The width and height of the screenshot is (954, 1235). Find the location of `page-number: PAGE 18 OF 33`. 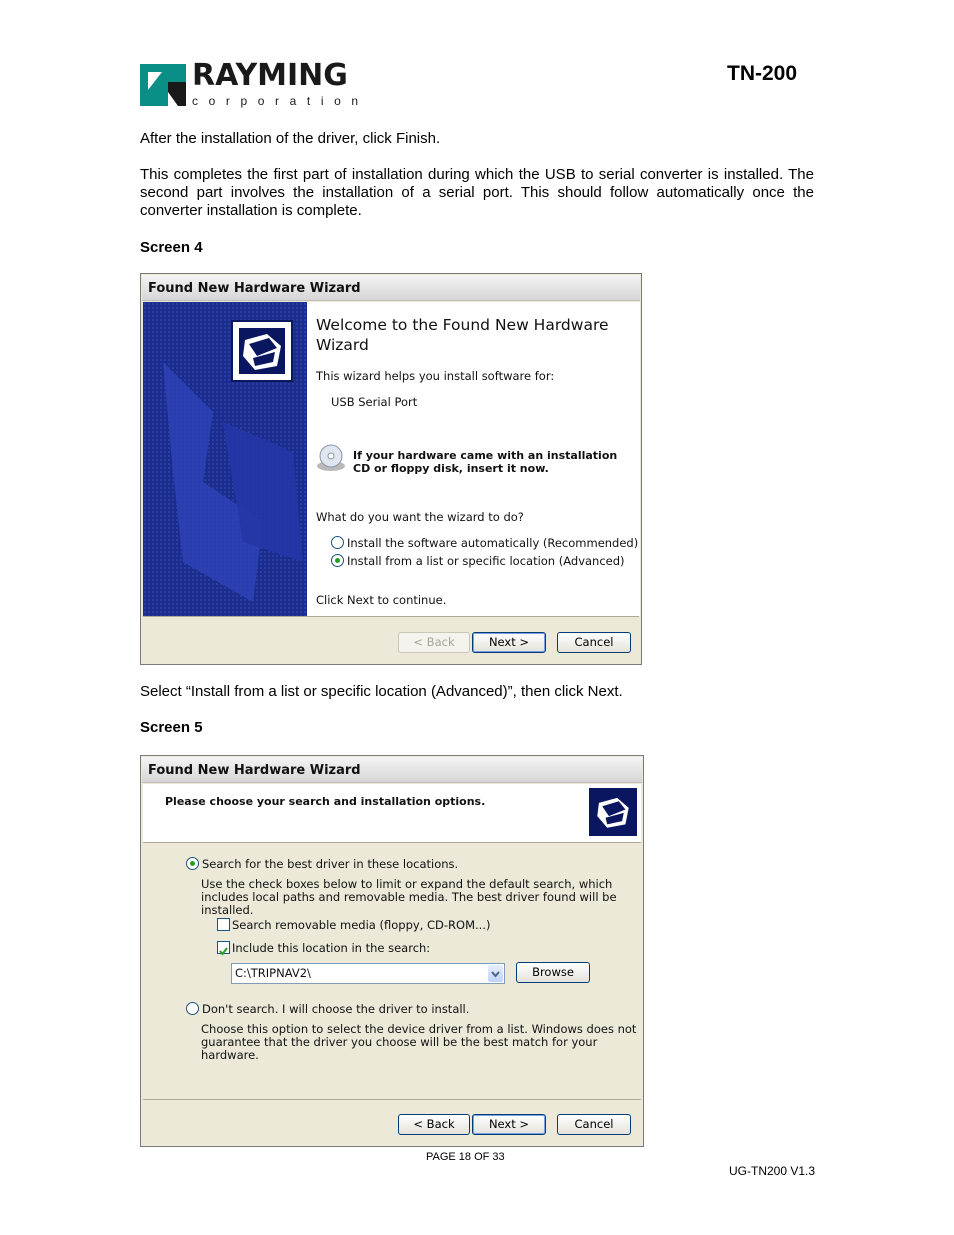

page-number: PAGE 18 OF 33 is located at coordinates (465, 1157).